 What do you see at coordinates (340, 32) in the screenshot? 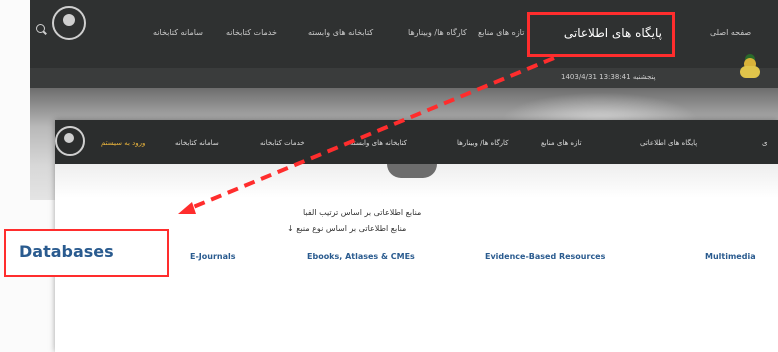
I see `nav-item-affiliated-libraries: کتابخانه های وابسته` at bounding box center [340, 32].